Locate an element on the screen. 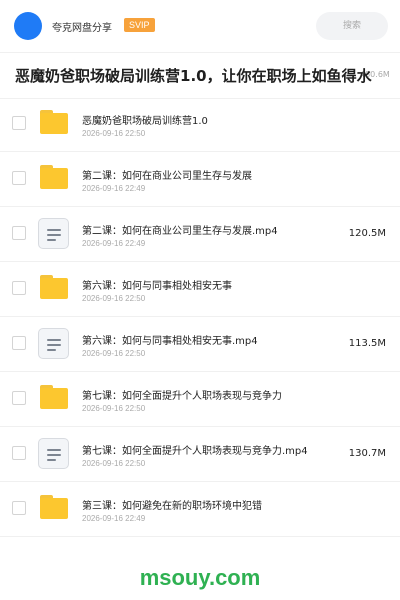  item-name: 第二课：如何在商业公司里生存与发展 is located at coordinates (167, 176).